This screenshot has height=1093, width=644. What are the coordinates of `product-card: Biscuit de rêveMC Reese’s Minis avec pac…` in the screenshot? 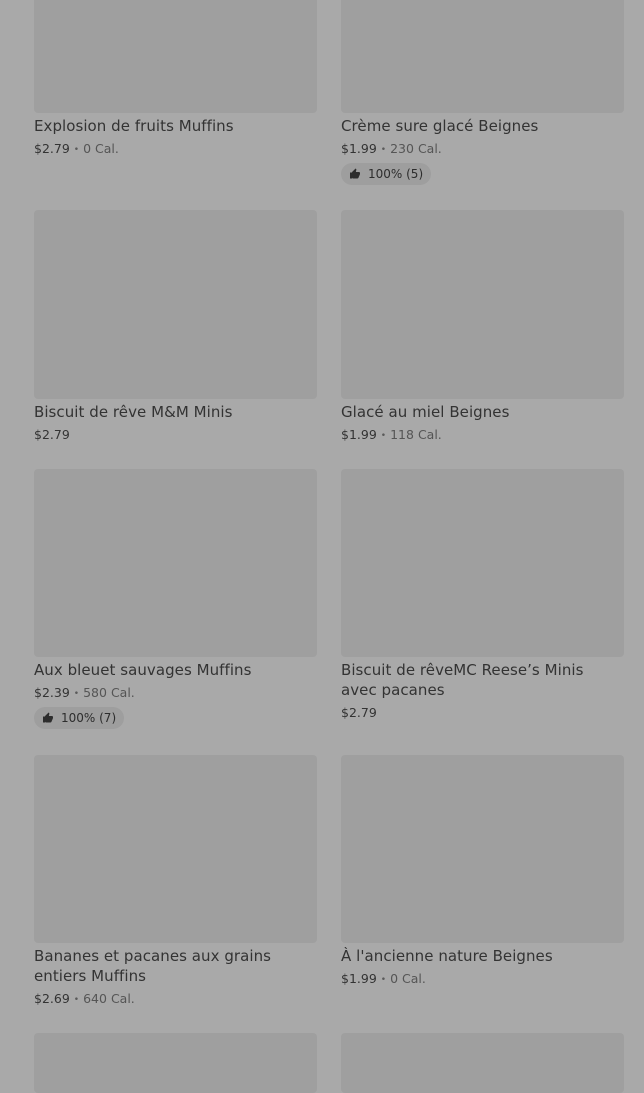 It's located at (482, 601).